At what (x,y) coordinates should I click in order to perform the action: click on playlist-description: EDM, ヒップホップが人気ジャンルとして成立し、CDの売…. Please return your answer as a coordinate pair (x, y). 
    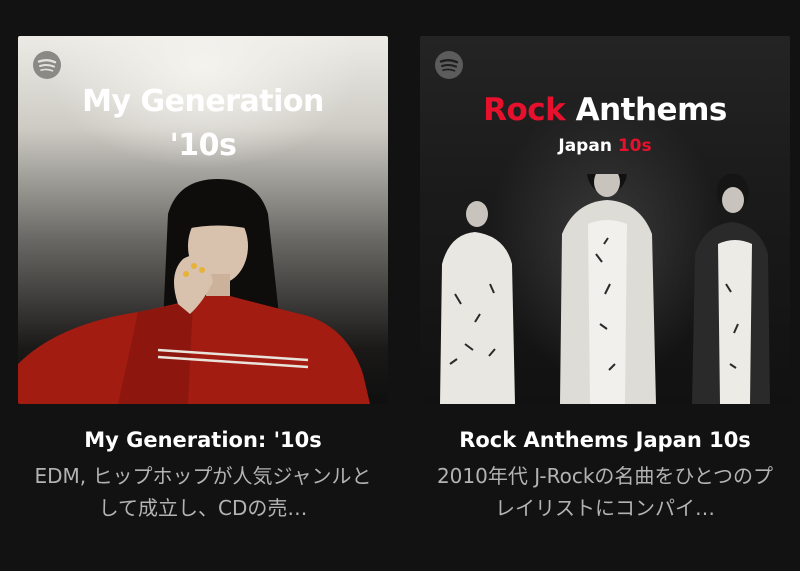
    Looking at the image, I should click on (203, 492).